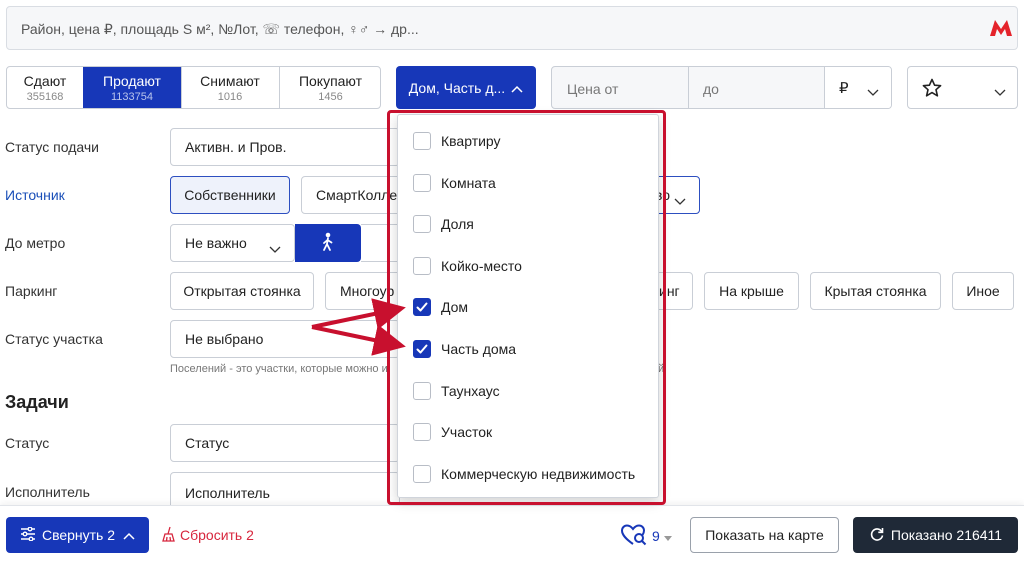 The height and width of the screenshot is (565, 1024). Describe the element at coordinates (358, 340) in the screenshot. I see `arrow-to-house-part` at that location.